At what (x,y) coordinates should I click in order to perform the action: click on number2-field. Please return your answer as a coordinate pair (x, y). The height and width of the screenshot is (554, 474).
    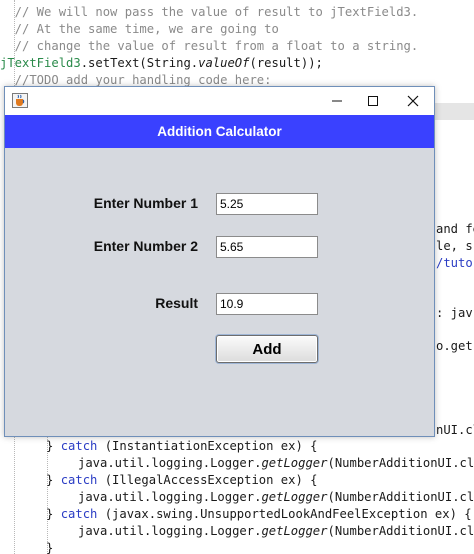
    Looking at the image, I should click on (267, 247).